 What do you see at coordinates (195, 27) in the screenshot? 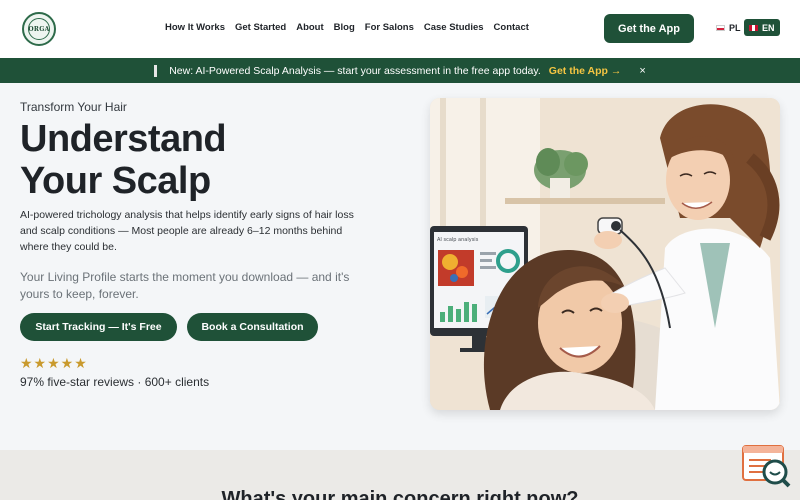
I see `nav-how-it-works: How It Works` at bounding box center [195, 27].